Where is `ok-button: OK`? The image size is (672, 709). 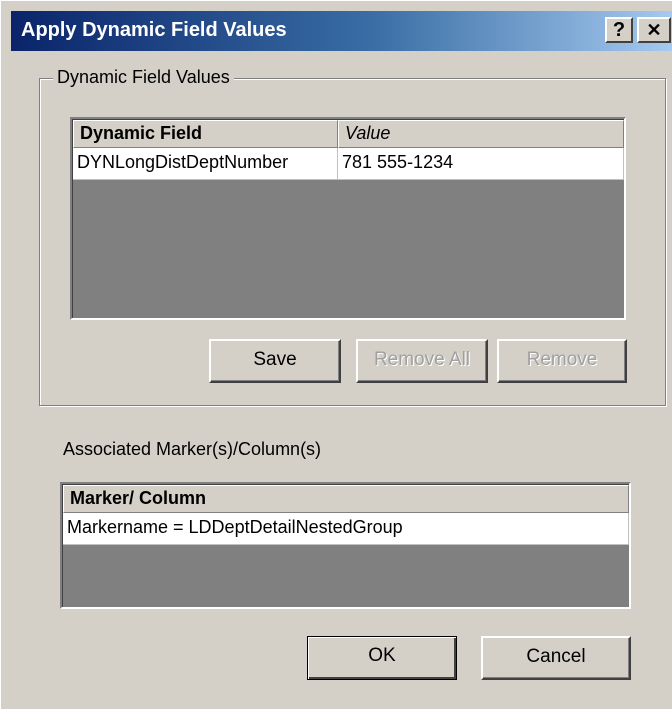 ok-button: OK is located at coordinates (382, 658).